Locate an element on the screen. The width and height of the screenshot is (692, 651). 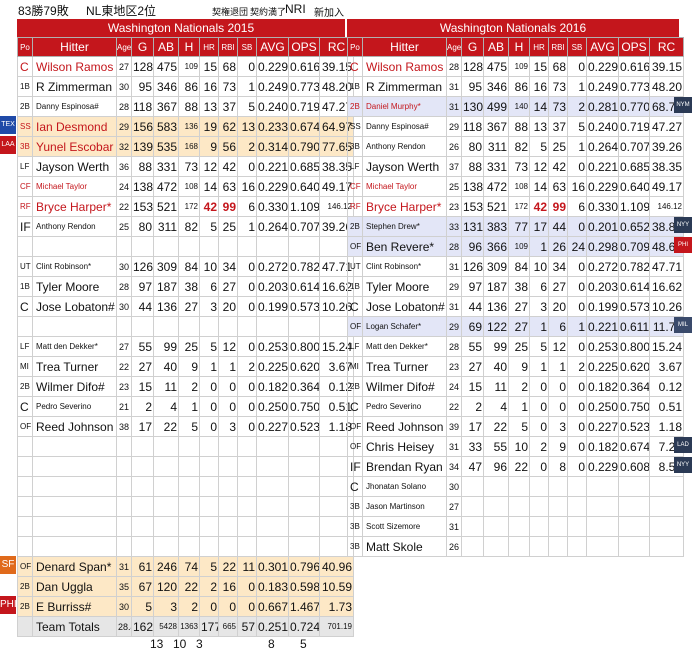
cell-rc is located at coordinates (666, 506).